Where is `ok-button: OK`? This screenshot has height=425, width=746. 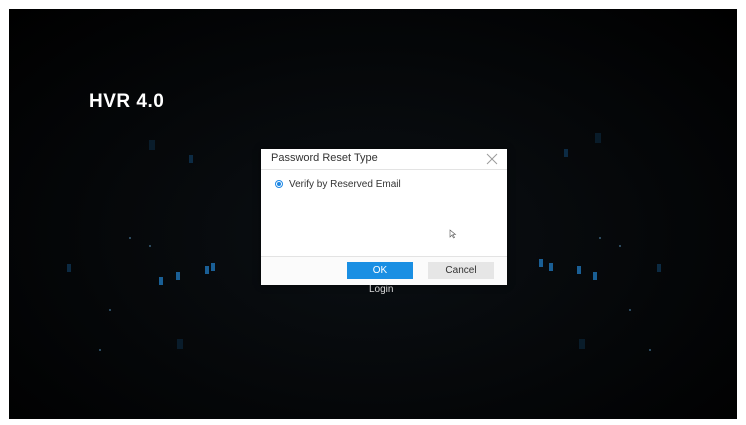 ok-button: OK is located at coordinates (380, 270).